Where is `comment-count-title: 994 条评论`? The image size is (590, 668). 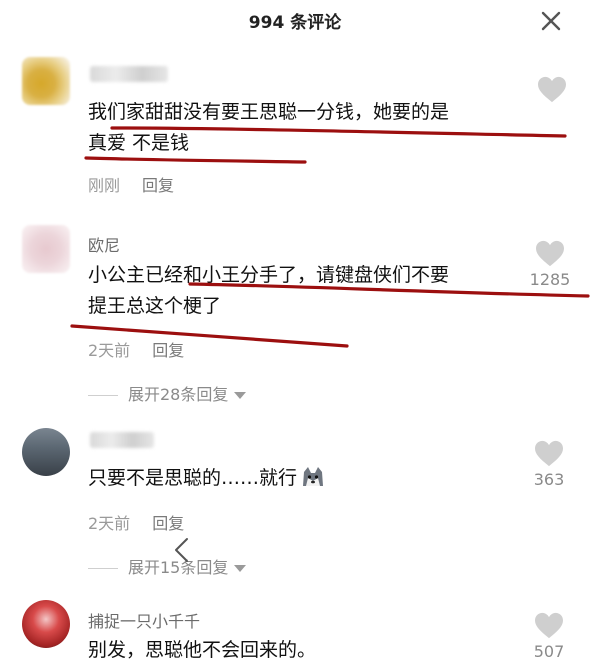 comment-count-title: 994 条评论 is located at coordinates (295, 23).